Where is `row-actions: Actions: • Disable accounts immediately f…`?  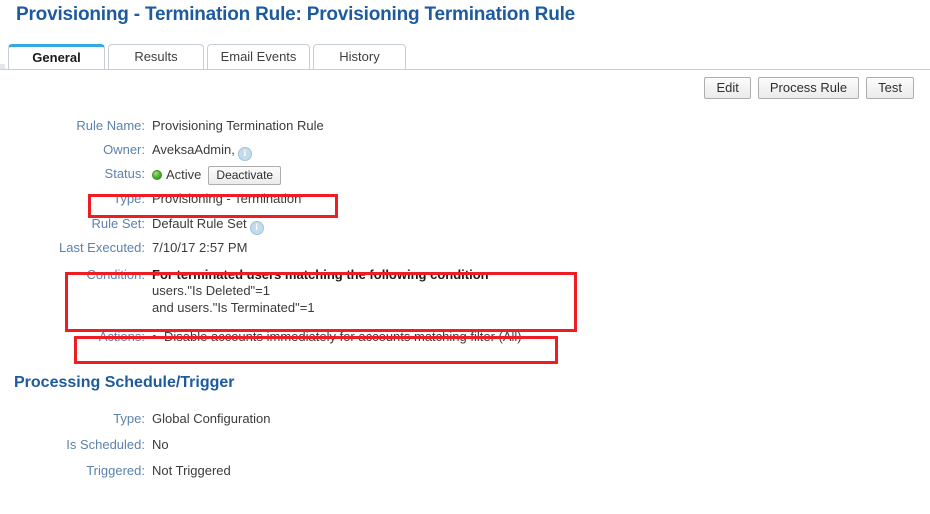
row-actions: Actions: • Disable accounts immediately f… is located at coordinates (465, 342).